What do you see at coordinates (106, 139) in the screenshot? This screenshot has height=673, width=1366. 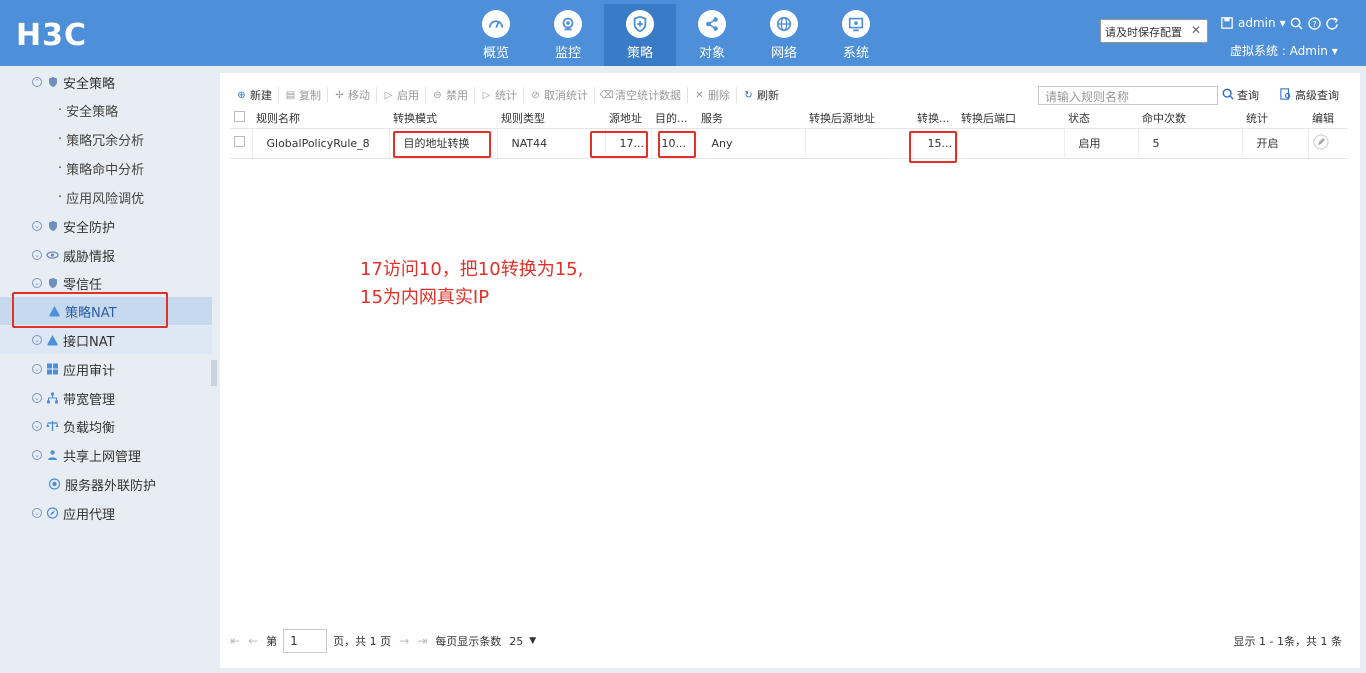 I see `sidebar-item-redundancy-analysis: 策略冗余分析` at bounding box center [106, 139].